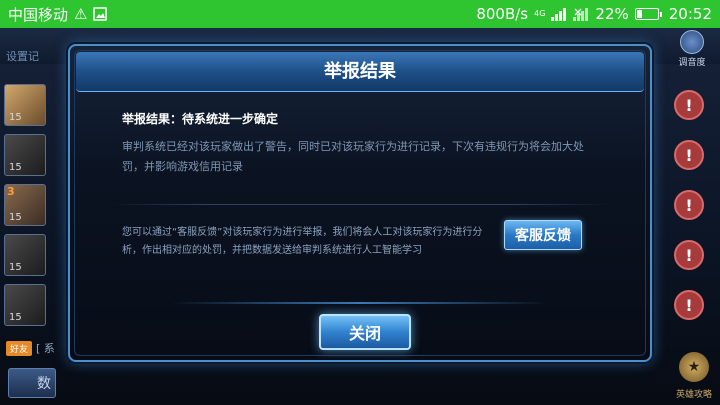 The width and height of the screenshot is (720, 405). Describe the element at coordinates (694, 367) in the screenshot. I see `hero-guide-emblem-icon: ★` at that location.